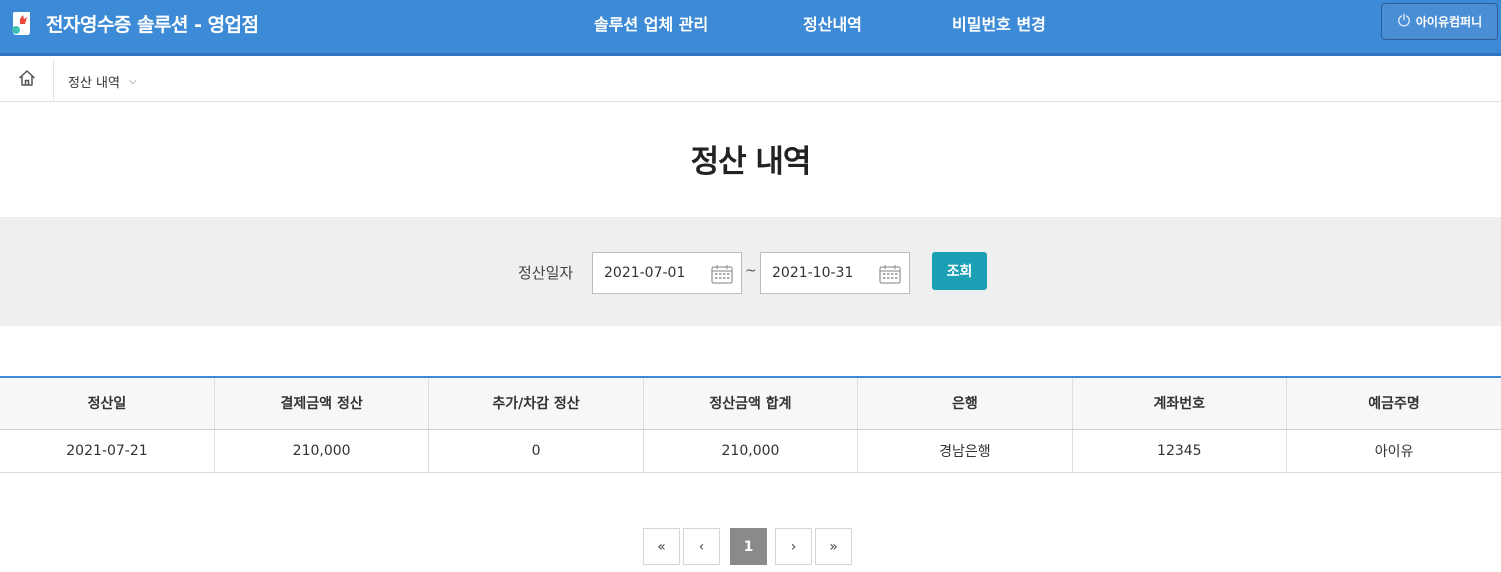  What do you see at coordinates (701, 546) in the screenshot?
I see `prev-page-button: ‹` at bounding box center [701, 546].